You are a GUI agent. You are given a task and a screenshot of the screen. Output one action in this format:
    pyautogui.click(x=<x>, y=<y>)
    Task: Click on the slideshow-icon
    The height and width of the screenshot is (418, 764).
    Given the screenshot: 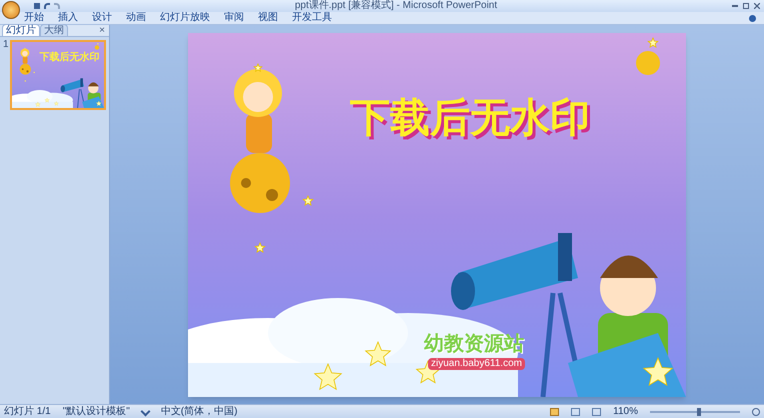 What is the action you would take?
    pyautogui.click(x=597, y=412)
    